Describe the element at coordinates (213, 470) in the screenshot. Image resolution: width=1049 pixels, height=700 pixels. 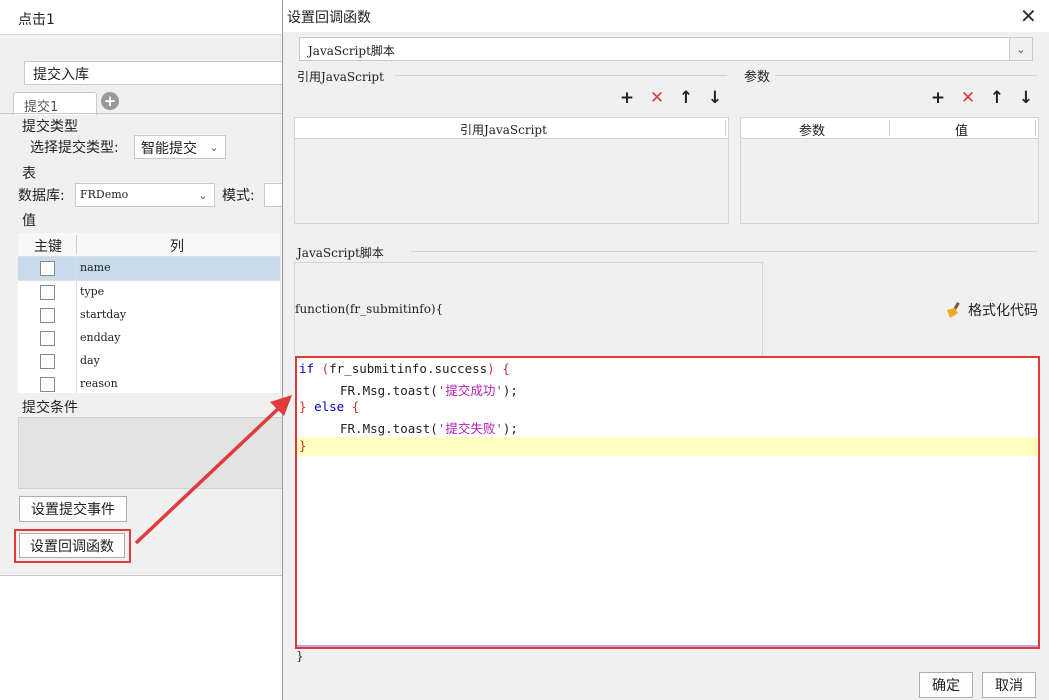
I see `annotation-arrow` at that location.